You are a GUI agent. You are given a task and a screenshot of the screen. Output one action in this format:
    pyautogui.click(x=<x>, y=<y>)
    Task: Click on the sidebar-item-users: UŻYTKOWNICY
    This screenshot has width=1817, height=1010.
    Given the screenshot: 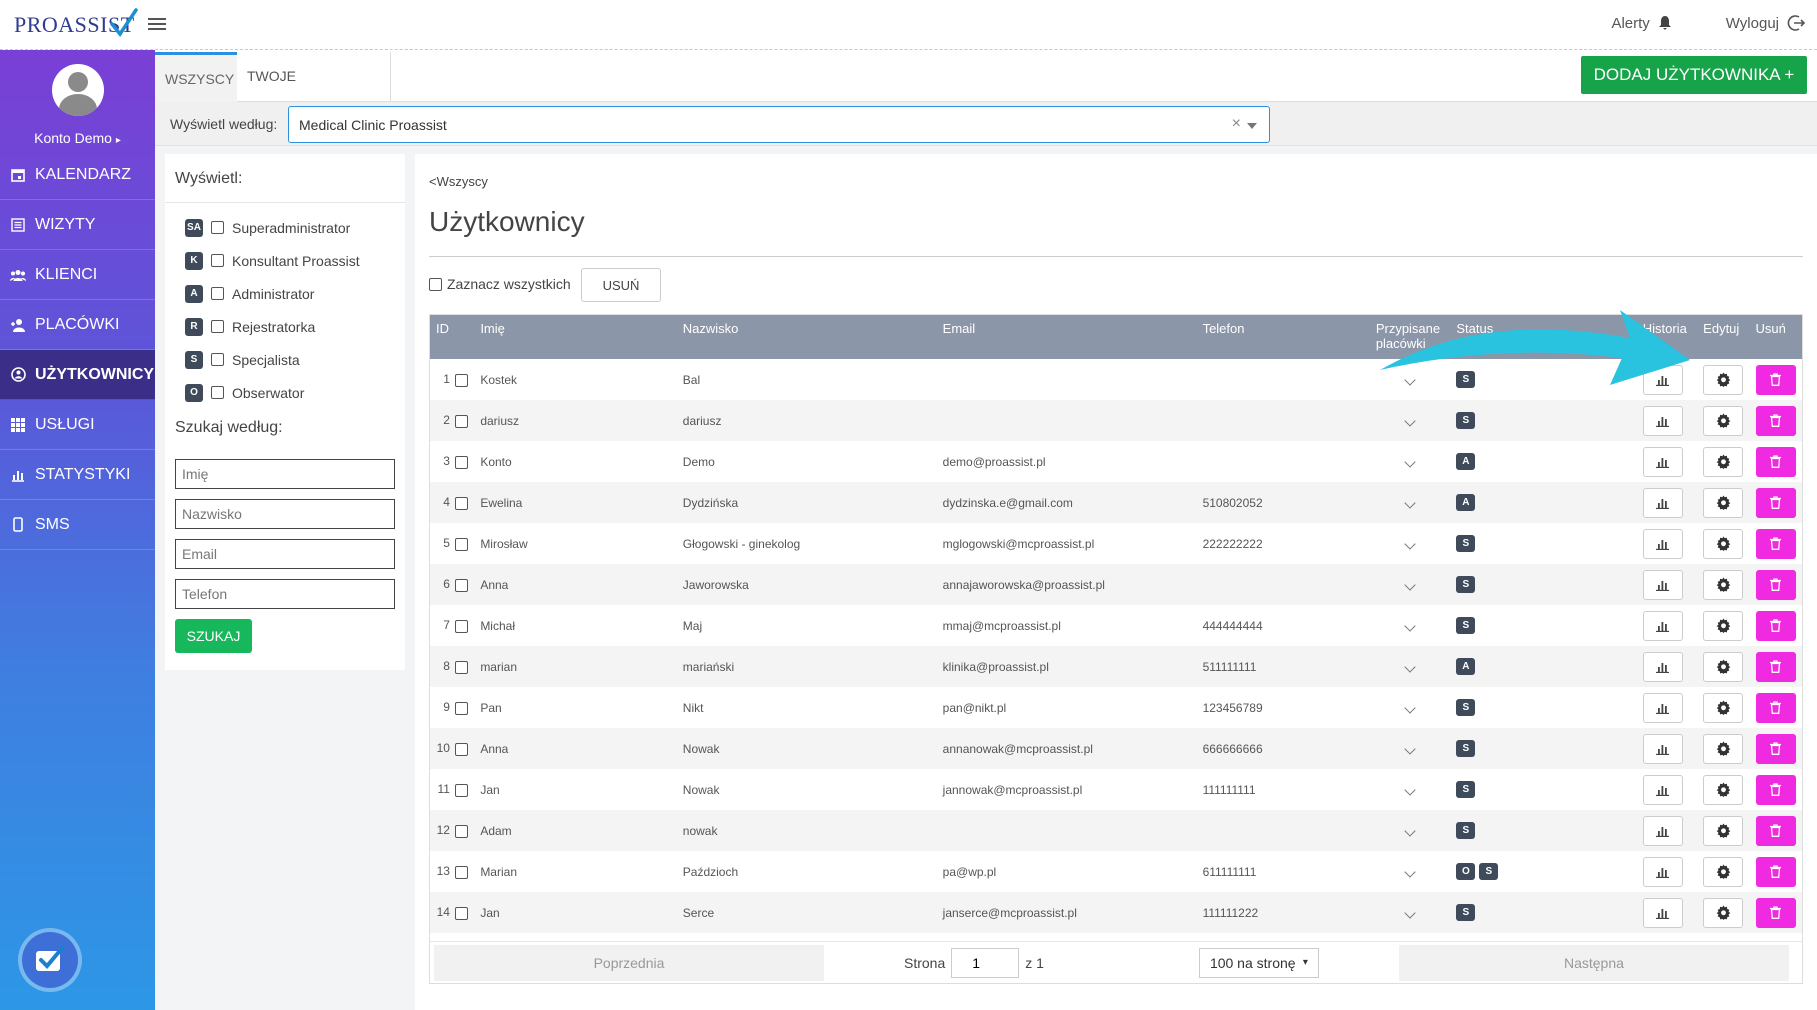 What is the action you would take?
    pyautogui.click(x=77, y=375)
    